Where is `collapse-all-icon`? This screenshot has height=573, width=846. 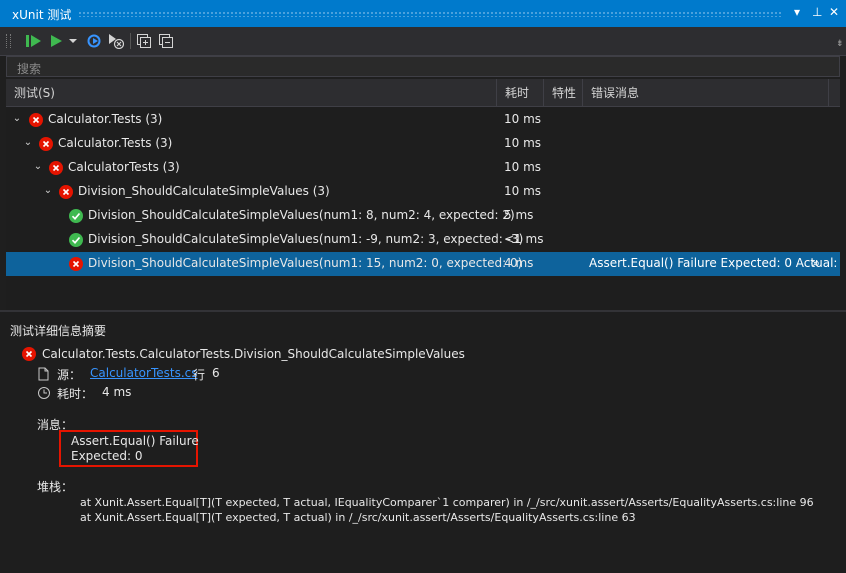 collapse-all-icon is located at coordinates (166, 41).